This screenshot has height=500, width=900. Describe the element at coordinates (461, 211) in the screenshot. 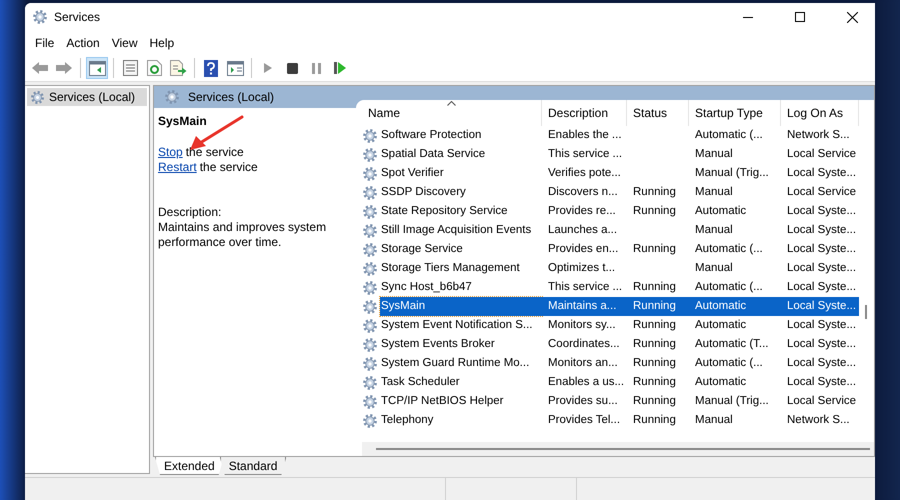

I see `table-cell: State Repository Service` at that location.